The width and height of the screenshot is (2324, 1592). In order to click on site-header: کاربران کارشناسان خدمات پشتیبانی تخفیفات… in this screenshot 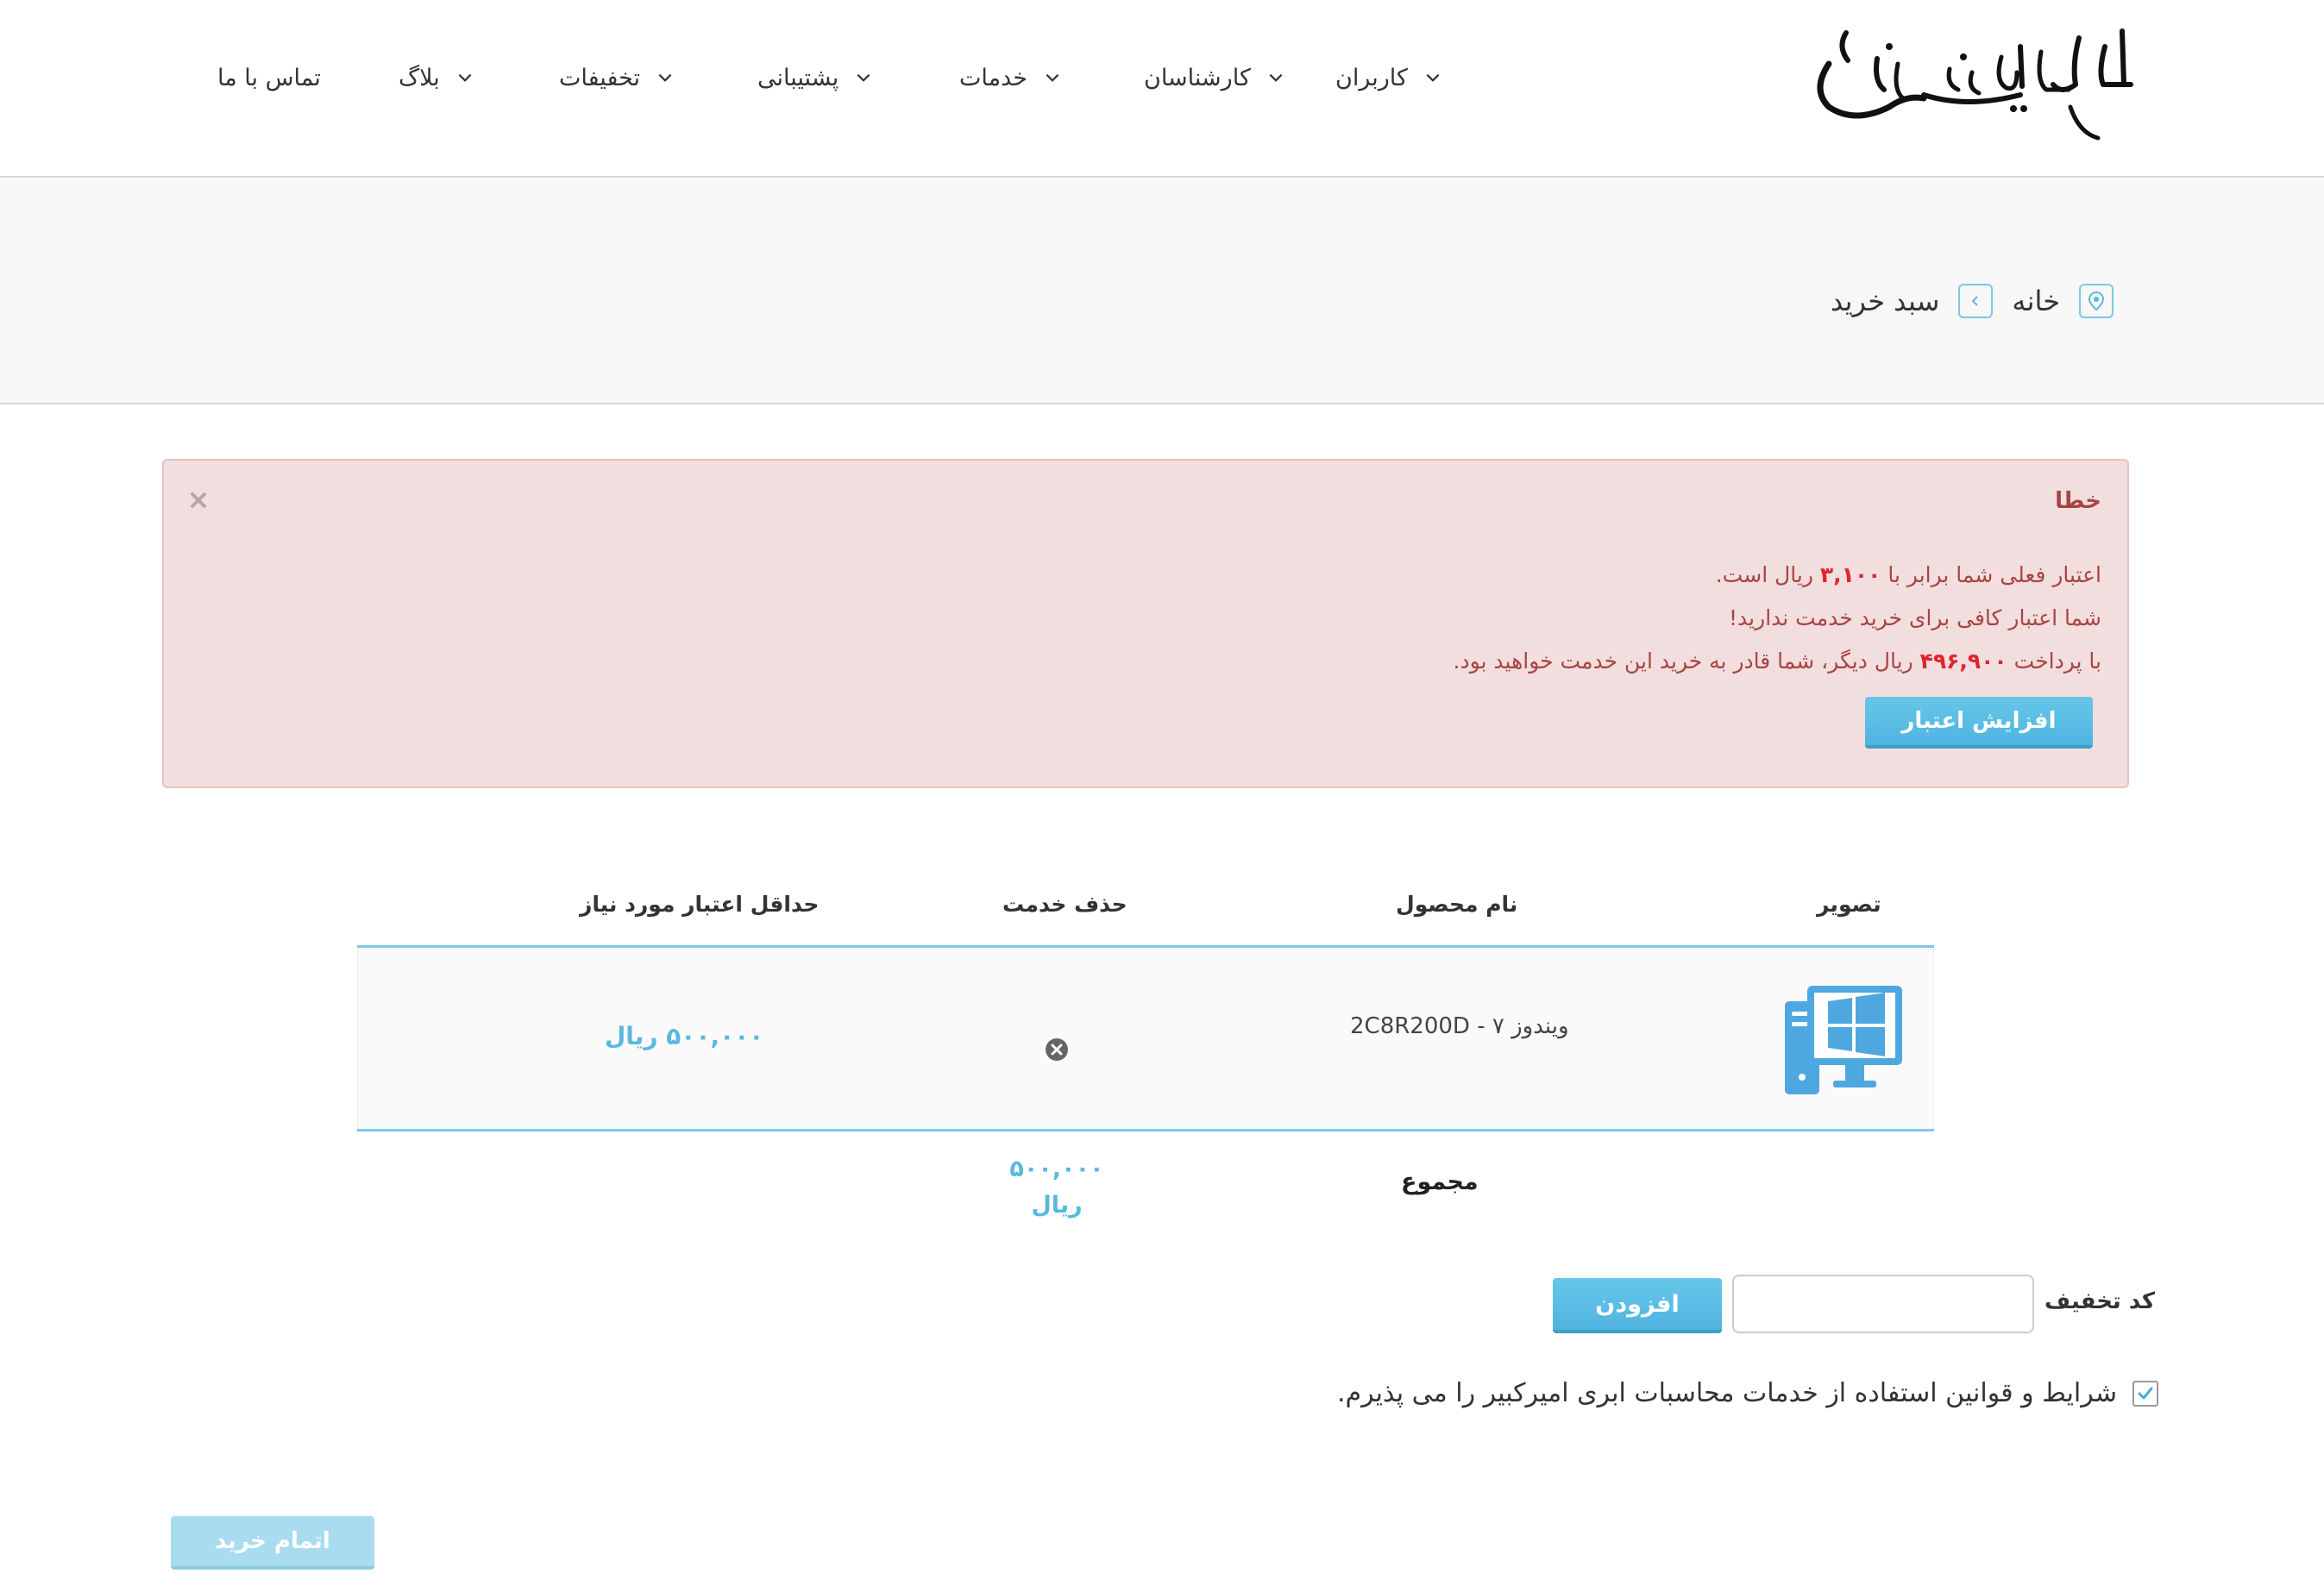, I will do `click(1162, 89)`.